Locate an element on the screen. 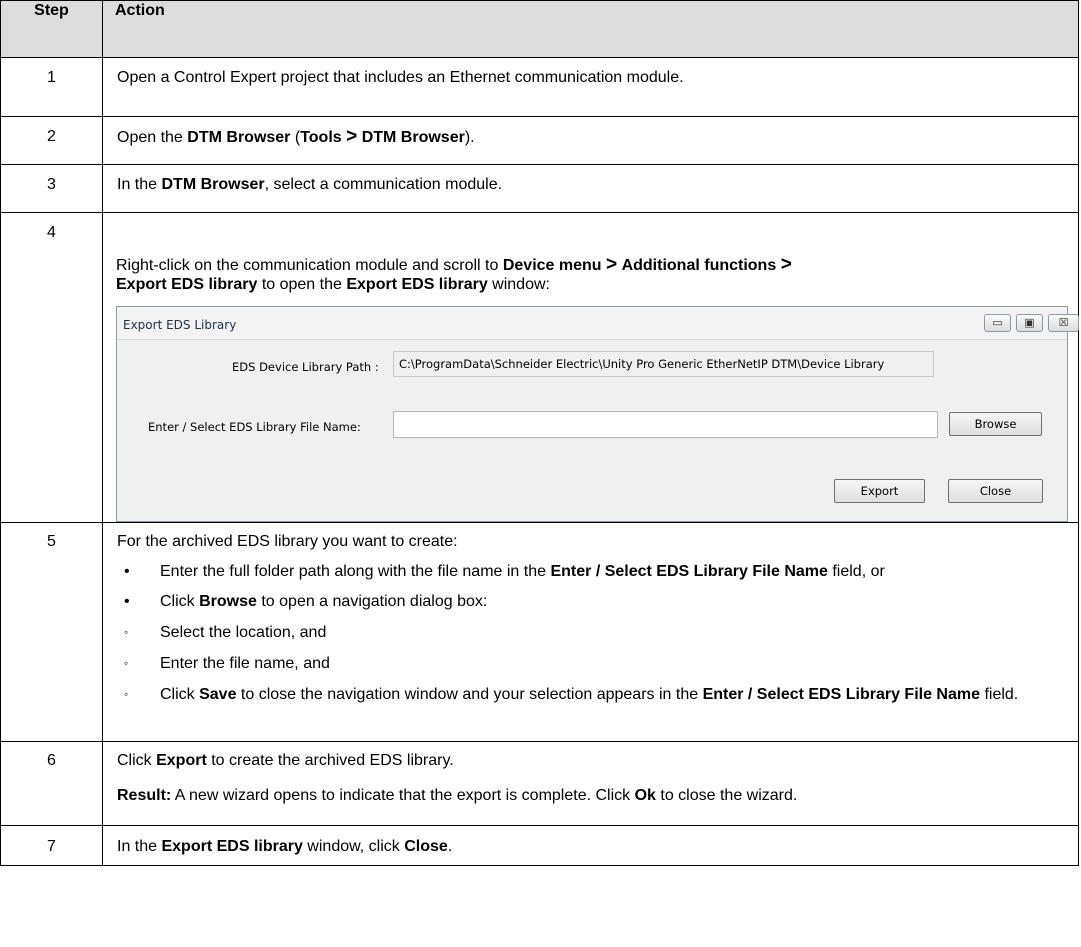  export-button: Export is located at coordinates (879, 491).